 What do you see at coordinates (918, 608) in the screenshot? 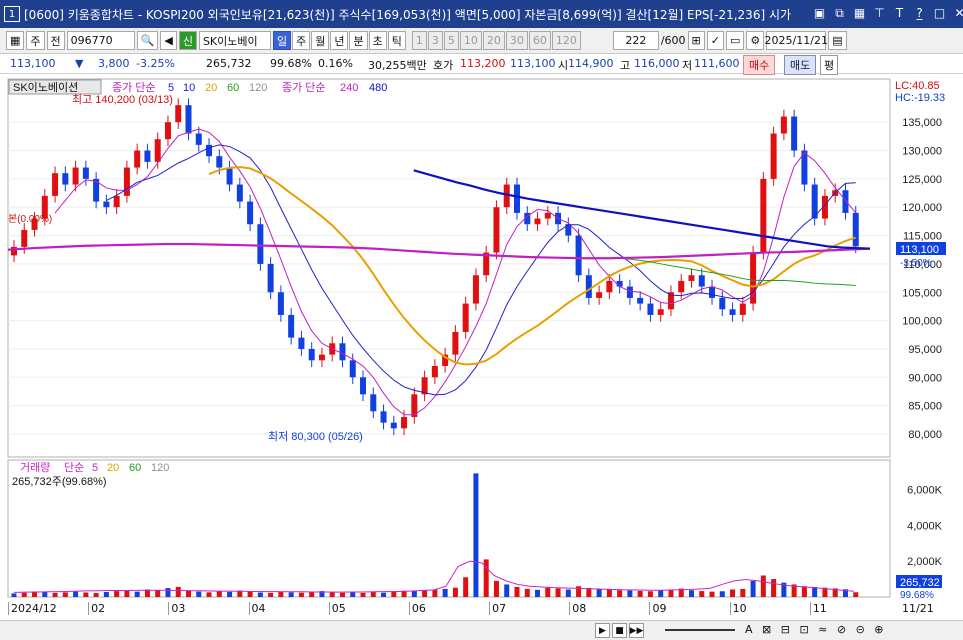
I see `x-right-label: 11/21` at bounding box center [918, 608].